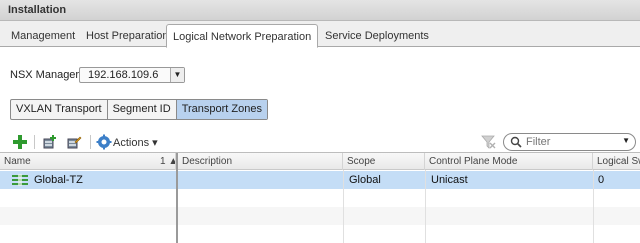 The height and width of the screenshot is (243, 640). I want to click on cell-name: Global-TZ, so click(88, 180).